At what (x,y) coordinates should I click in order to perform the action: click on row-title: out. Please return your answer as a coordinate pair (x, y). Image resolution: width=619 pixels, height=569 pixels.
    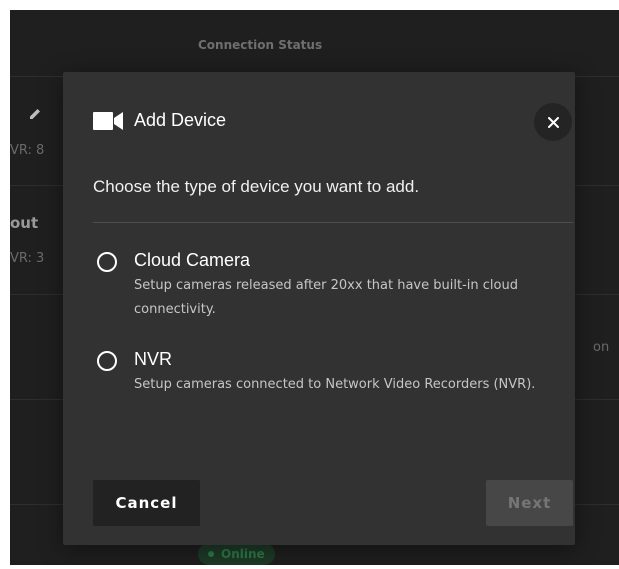
    Looking at the image, I should click on (24, 223).